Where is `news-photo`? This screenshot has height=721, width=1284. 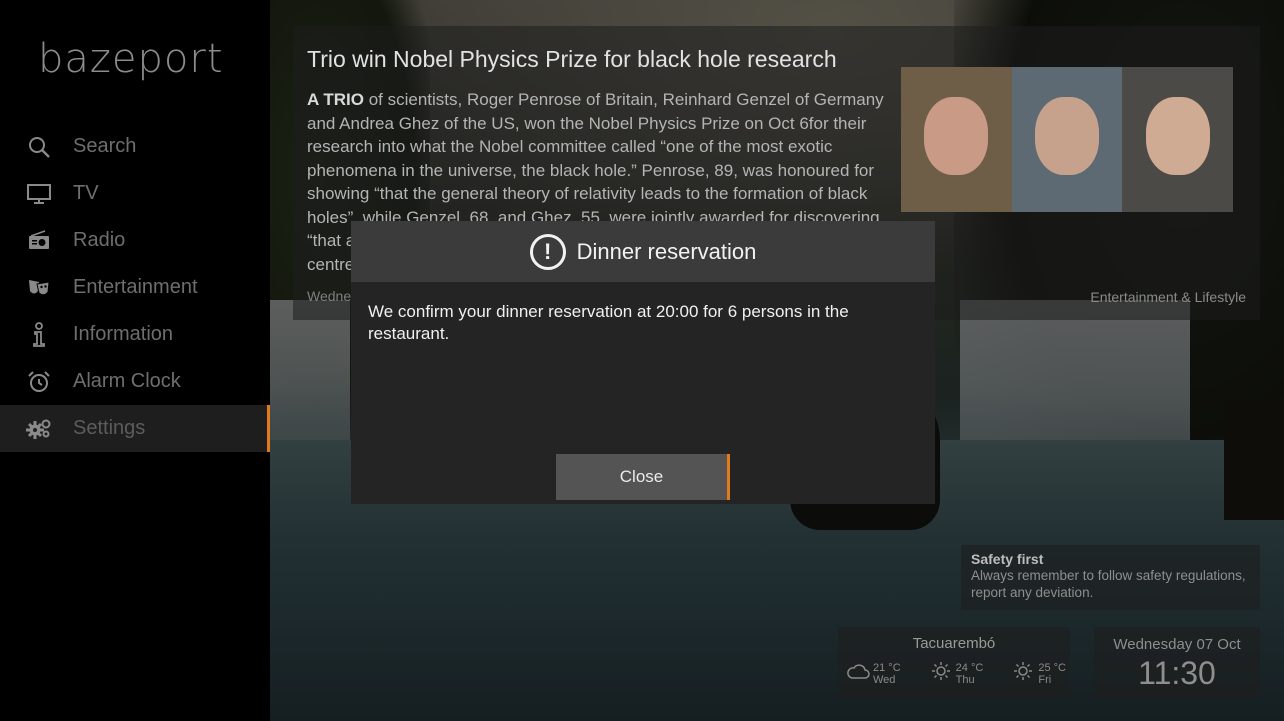
news-photo is located at coordinates (1067, 139).